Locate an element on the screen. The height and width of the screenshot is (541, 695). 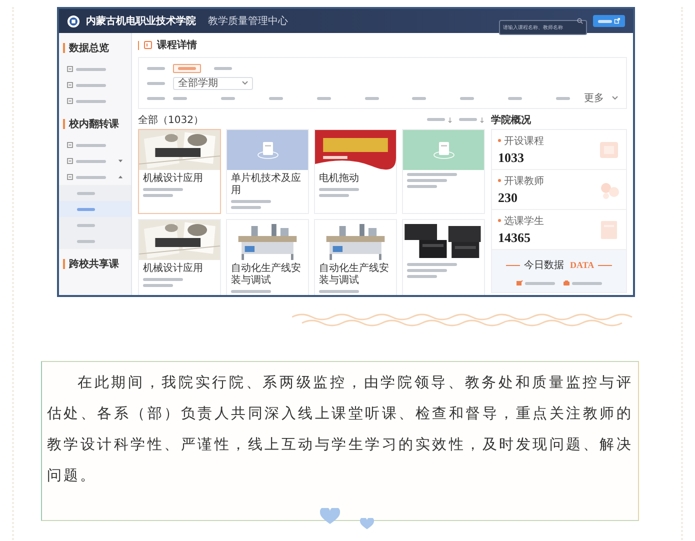
search-icon is located at coordinates (580, 21).